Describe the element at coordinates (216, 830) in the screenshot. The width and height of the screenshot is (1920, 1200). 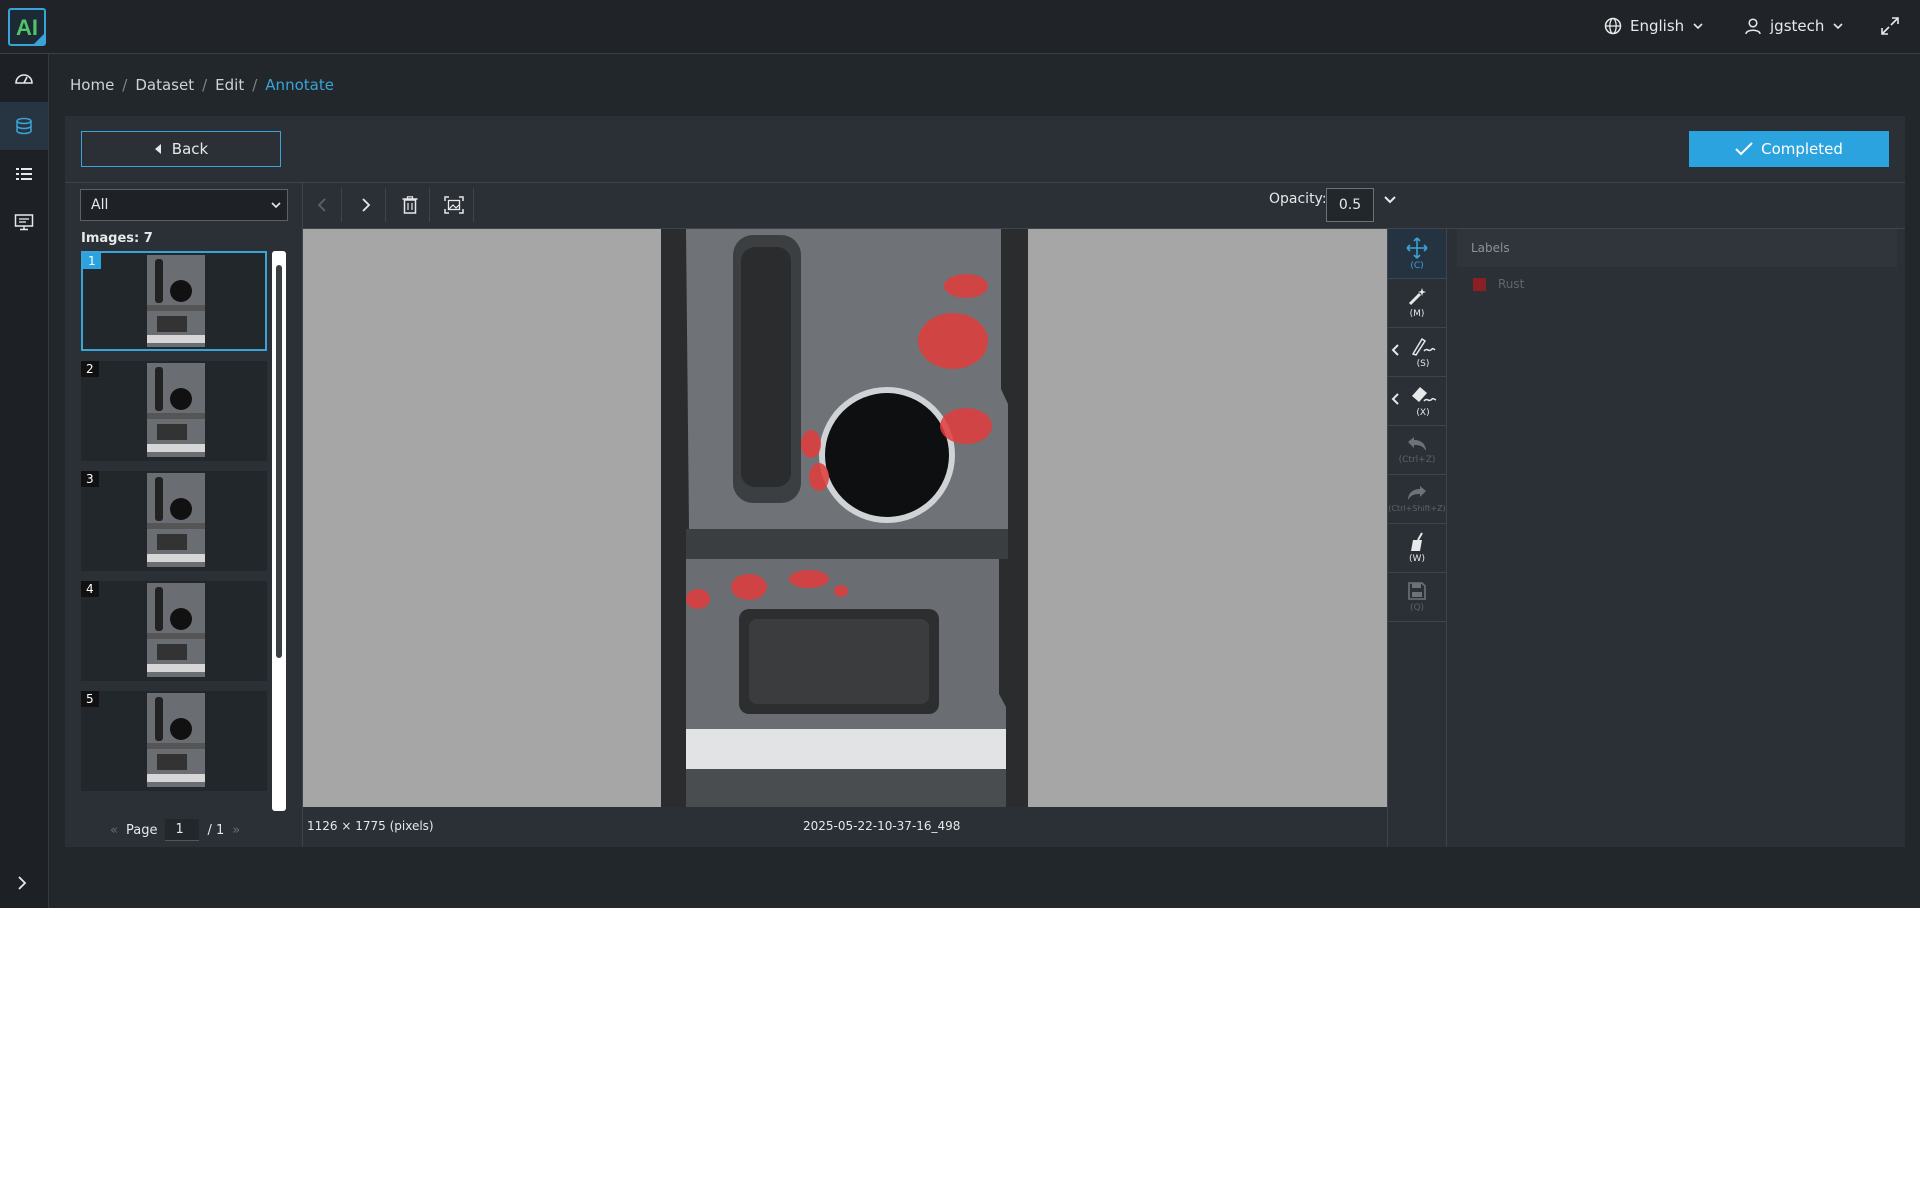
I see `page-total: / 1` at that location.